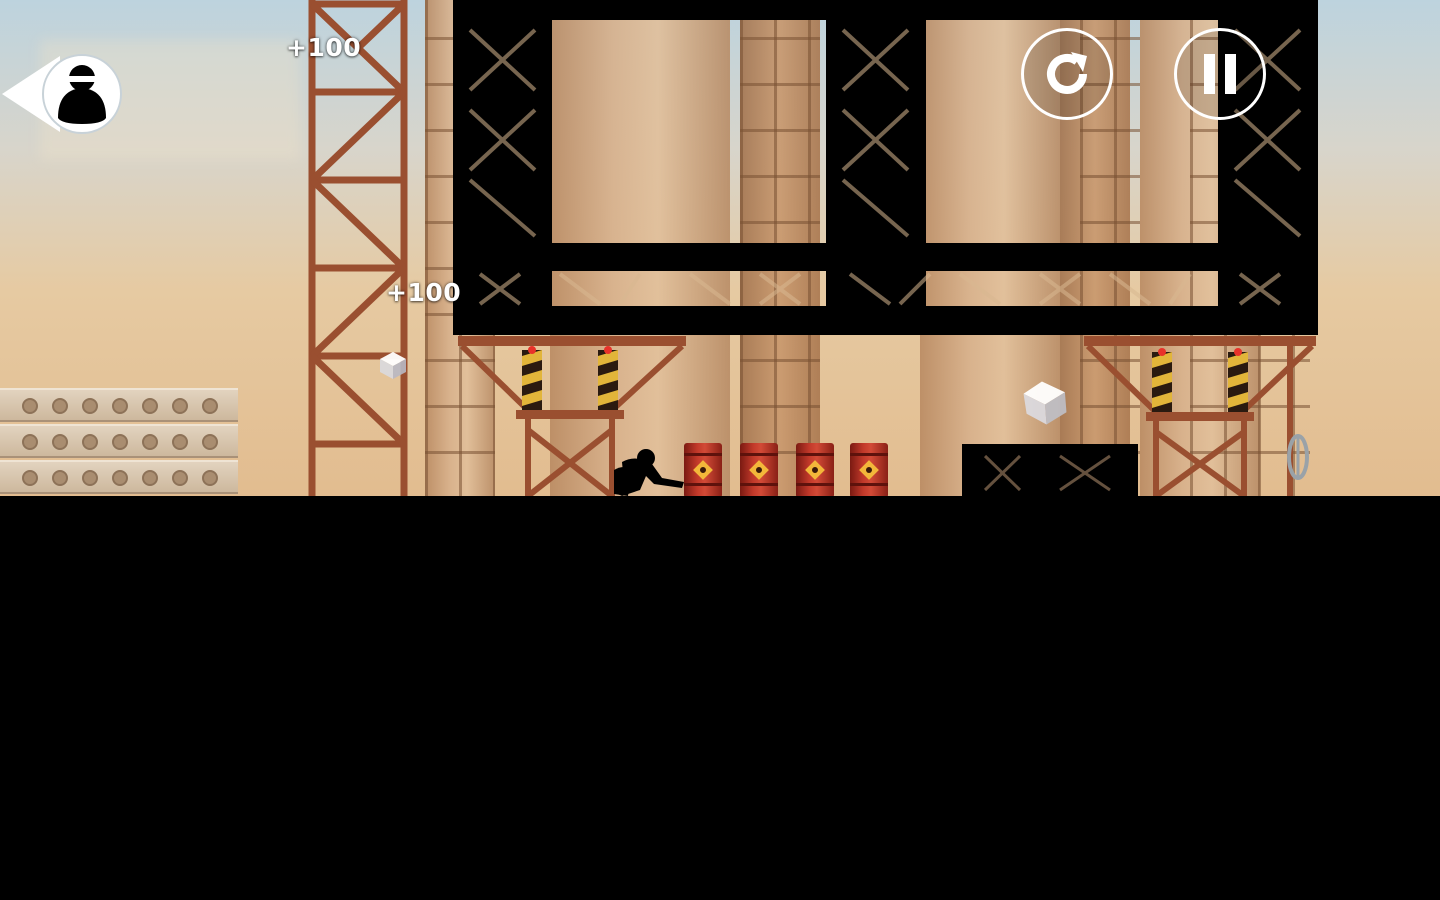 Image resolution: width=1440 pixels, height=900 pixels. I want to click on pause-icon, so click(1220, 74).